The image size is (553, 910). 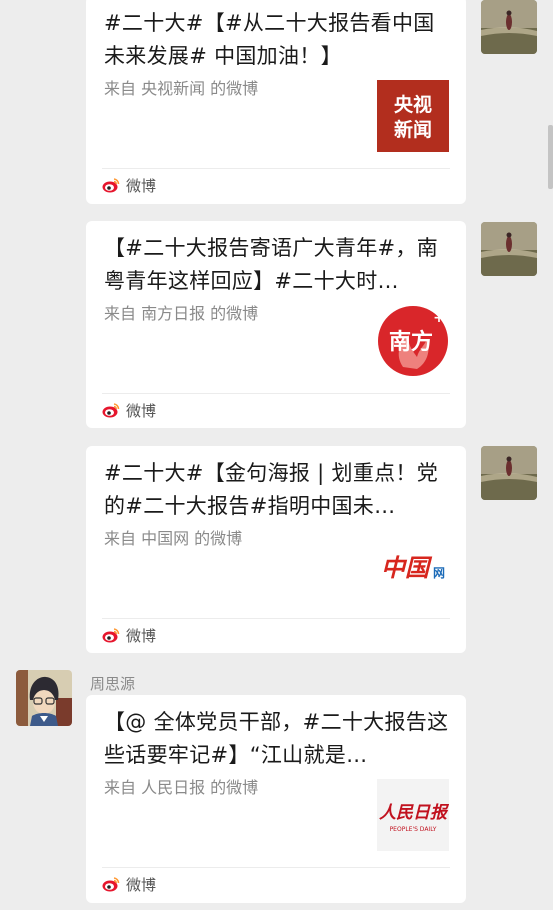 What do you see at coordinates (181, 313) in the screenshot?
I see `message-source: 来自 南方日报 的微博` at bounding box center [181, 313].